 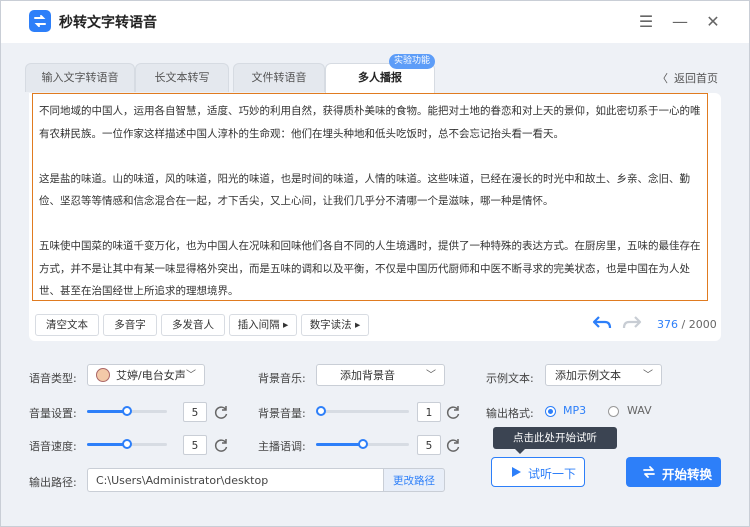 I want to click on wav-label: WAV, so click(x=639, y=410).